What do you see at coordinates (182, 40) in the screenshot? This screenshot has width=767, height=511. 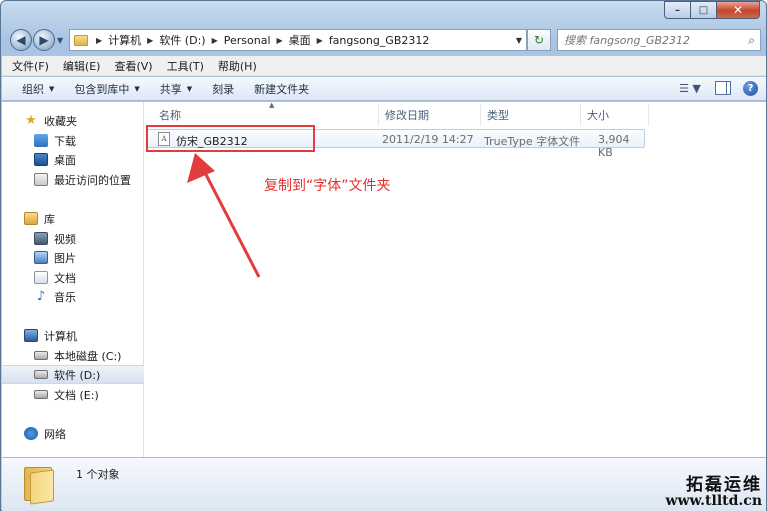 I see `breadcrumb-drive-d: 软件 (D:)` at bounding box center [182, 40].